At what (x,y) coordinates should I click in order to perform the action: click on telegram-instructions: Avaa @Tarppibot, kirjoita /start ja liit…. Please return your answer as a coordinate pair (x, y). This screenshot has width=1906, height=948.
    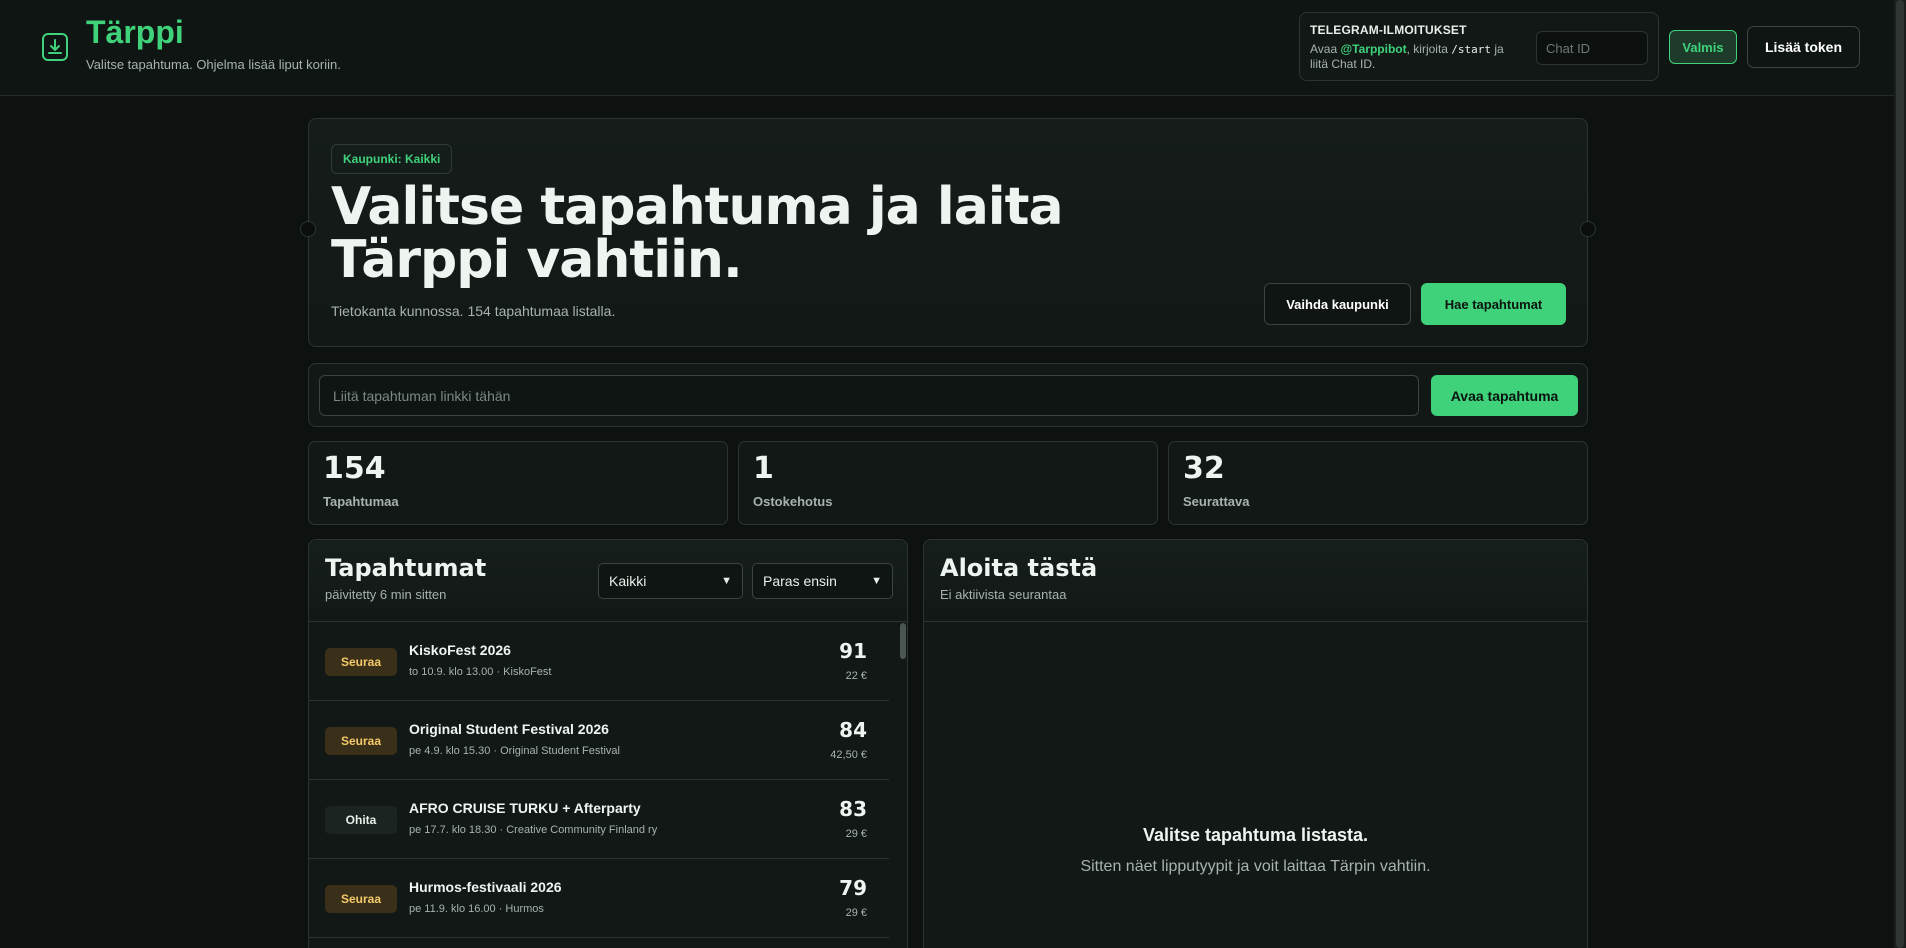
    Looking at the image, I should click on (1407, 56).